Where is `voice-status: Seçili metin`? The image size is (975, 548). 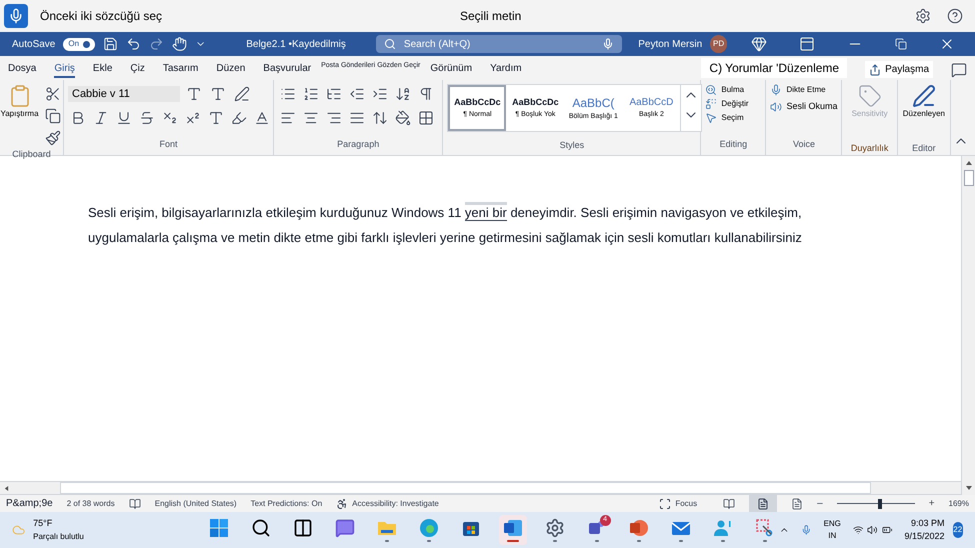 voice-status: Seçili metin is located at coordinates (491, 16).